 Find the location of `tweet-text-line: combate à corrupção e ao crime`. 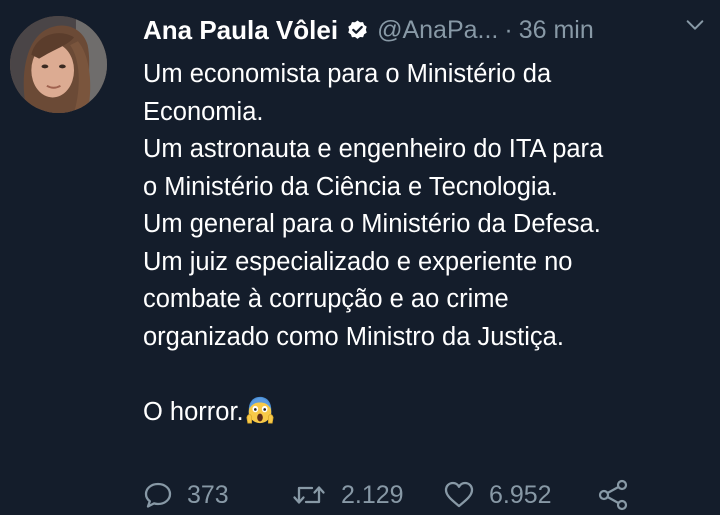

tweet-text-line: combate à corrupção e ao crime is located at coordinates (326, 299).